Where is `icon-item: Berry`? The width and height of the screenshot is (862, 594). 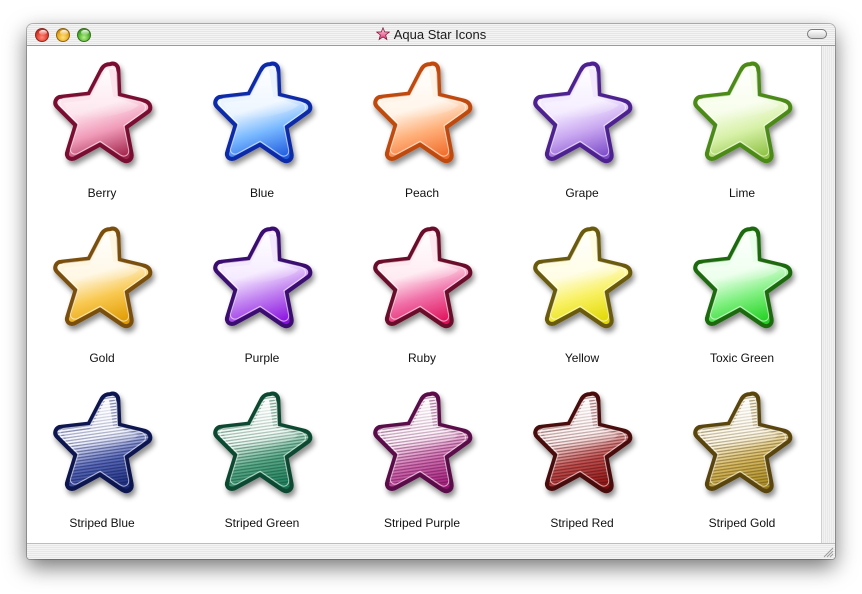 icon-item: Berry is located at coordinates (102, 125).